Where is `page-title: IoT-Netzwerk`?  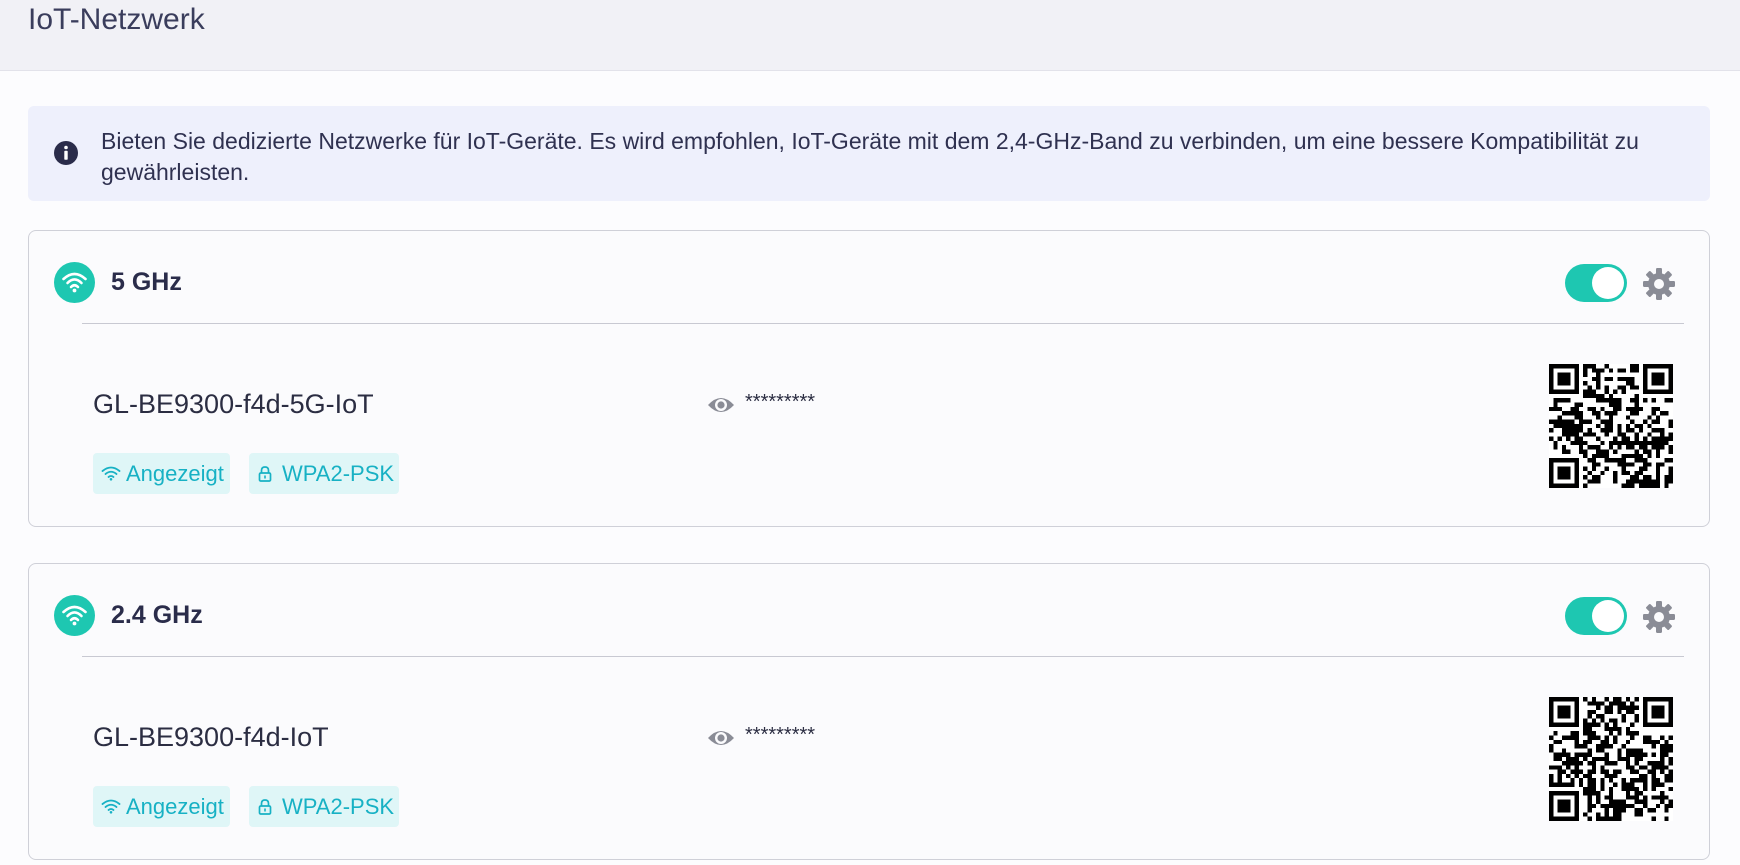
page-title: IoT-Netzwerk is located at coordinates (116, 19).